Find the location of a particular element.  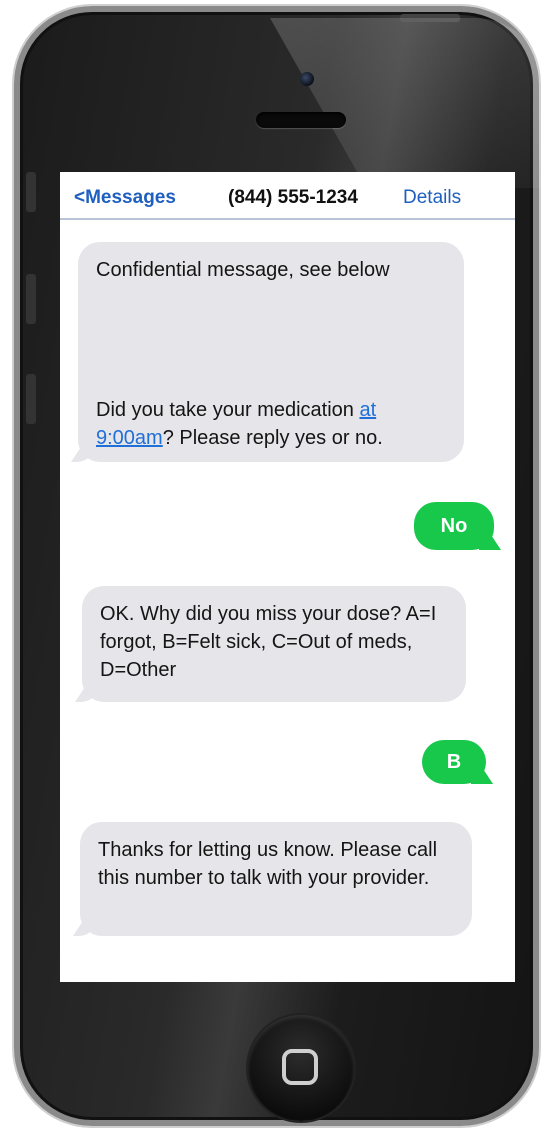

message-text-segment: Did you take your medication is located at coordinates (228, 410).